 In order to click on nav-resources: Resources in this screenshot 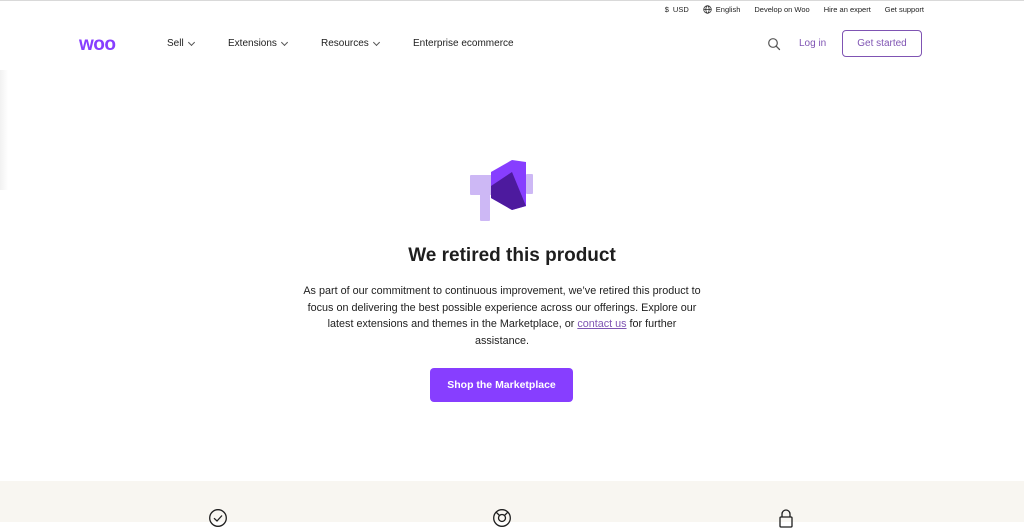, I will do `click(350, 43)`.